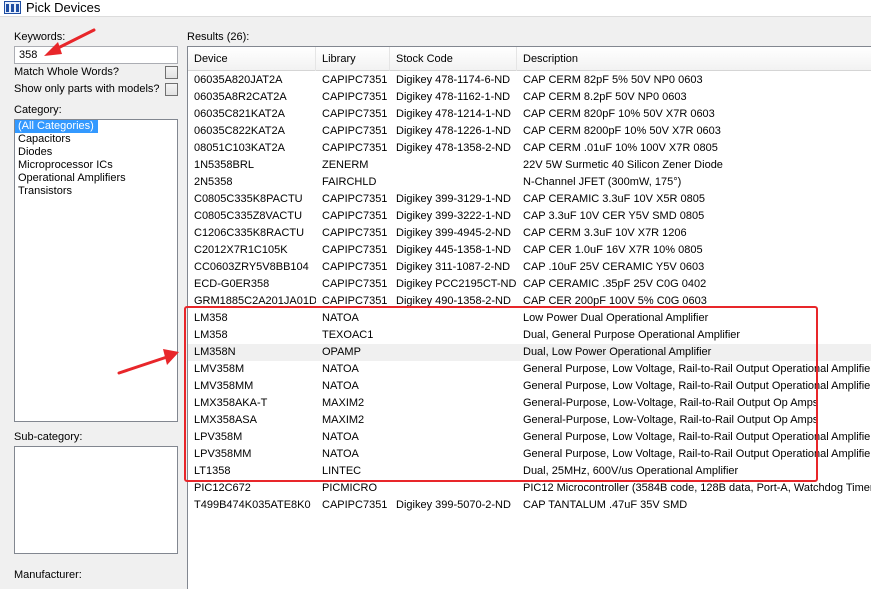 This screenshot has width=871, height=589. Describe the element at coordinates (349, 182) in the screenshot. I see `cell-library: FAIRCHLD` at that location.